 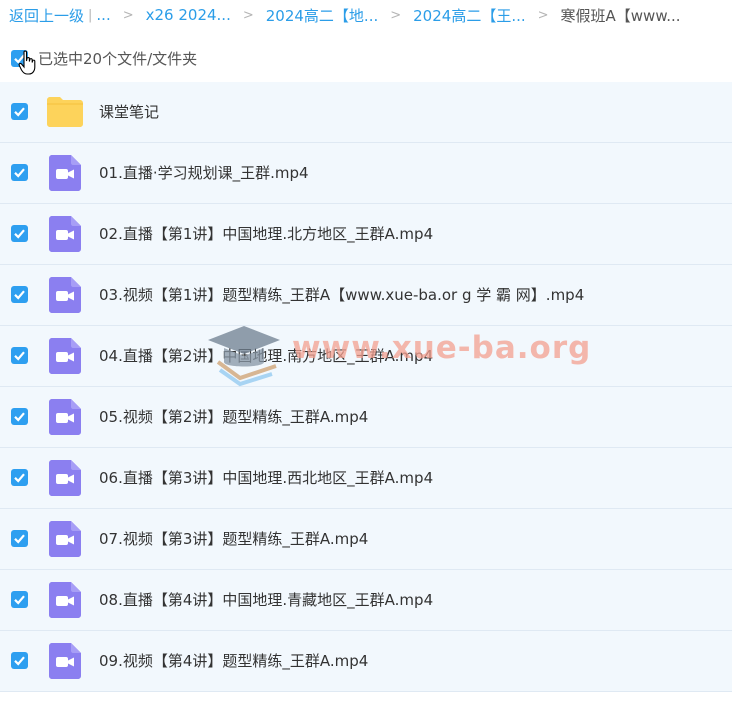 I want to click on file-row: 08.直播【第4讲】中国地理.青藏地区_王群A.mp4, so click(x=366, y=600).